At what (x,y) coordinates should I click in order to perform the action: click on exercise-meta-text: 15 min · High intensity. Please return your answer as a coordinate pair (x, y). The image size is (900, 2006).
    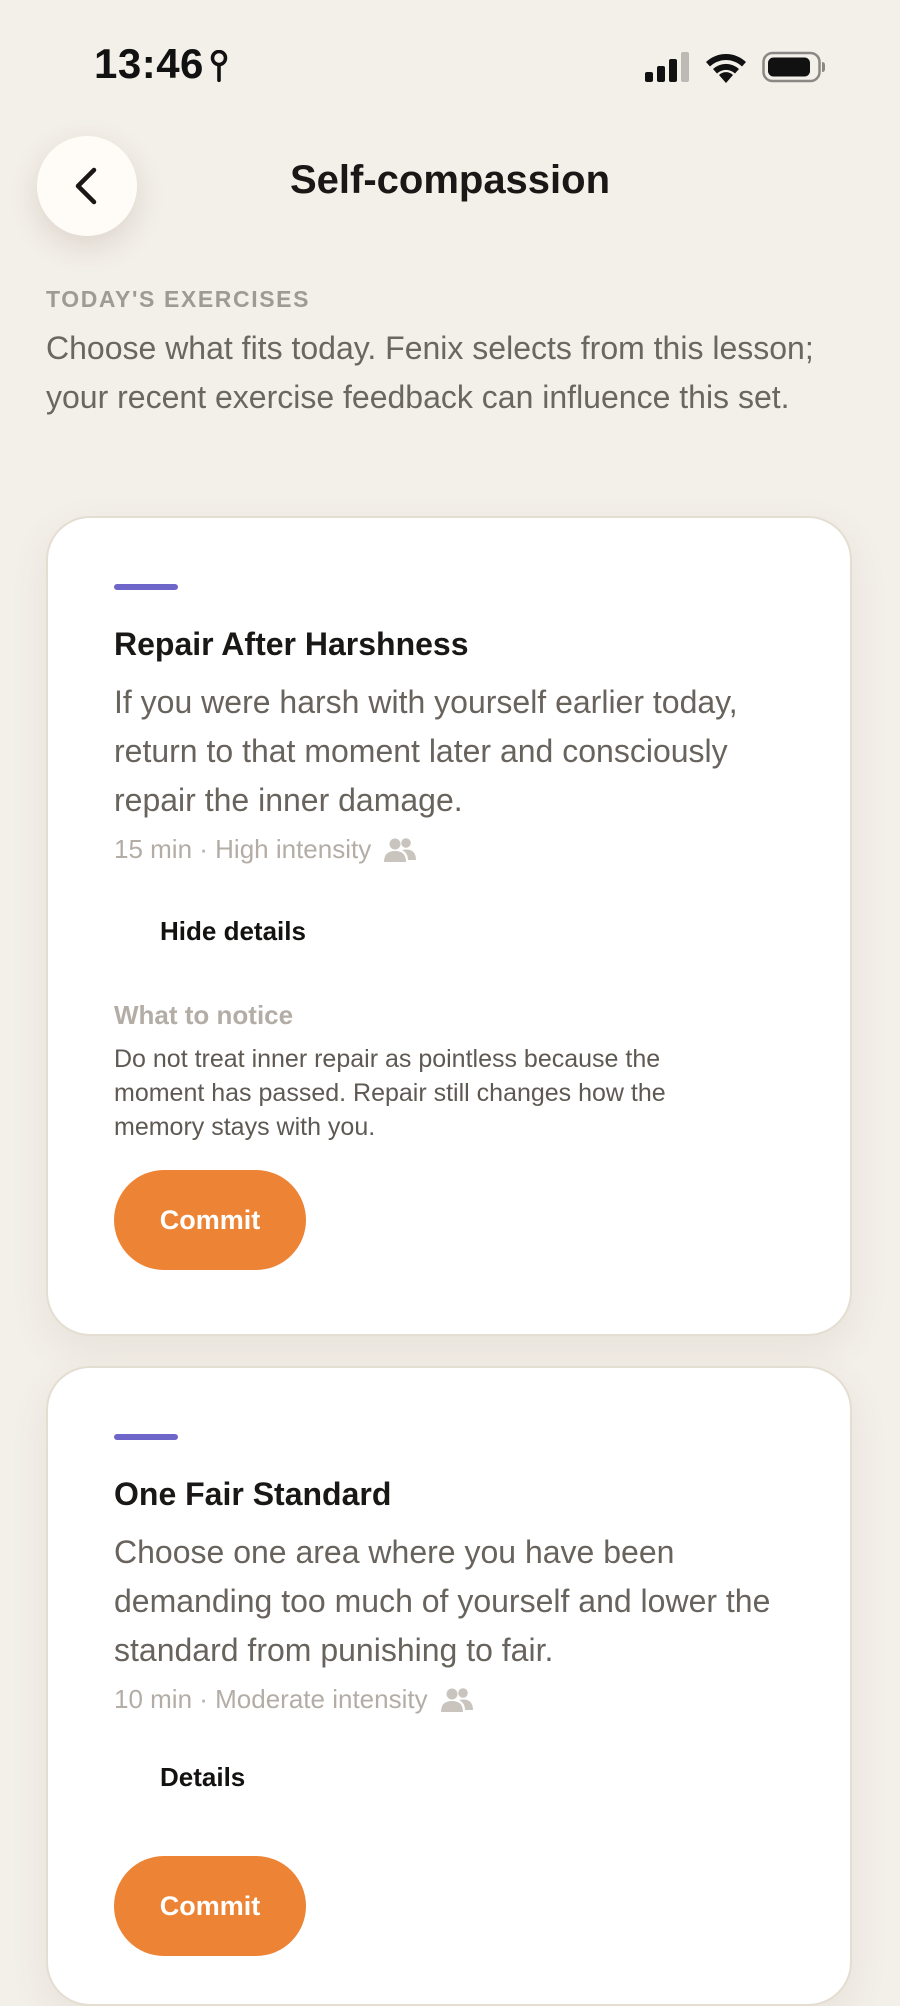
    Looking at the image, I should click on (243, 849).